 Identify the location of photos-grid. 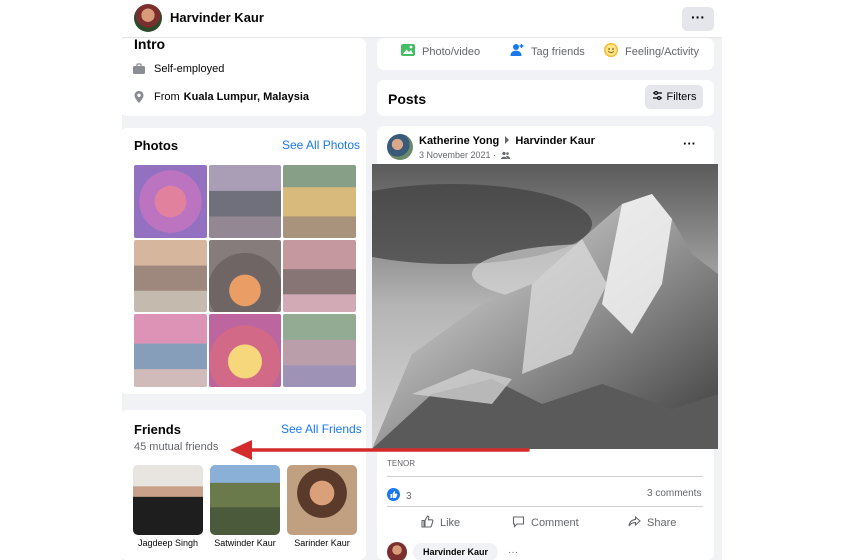
(245, 276).